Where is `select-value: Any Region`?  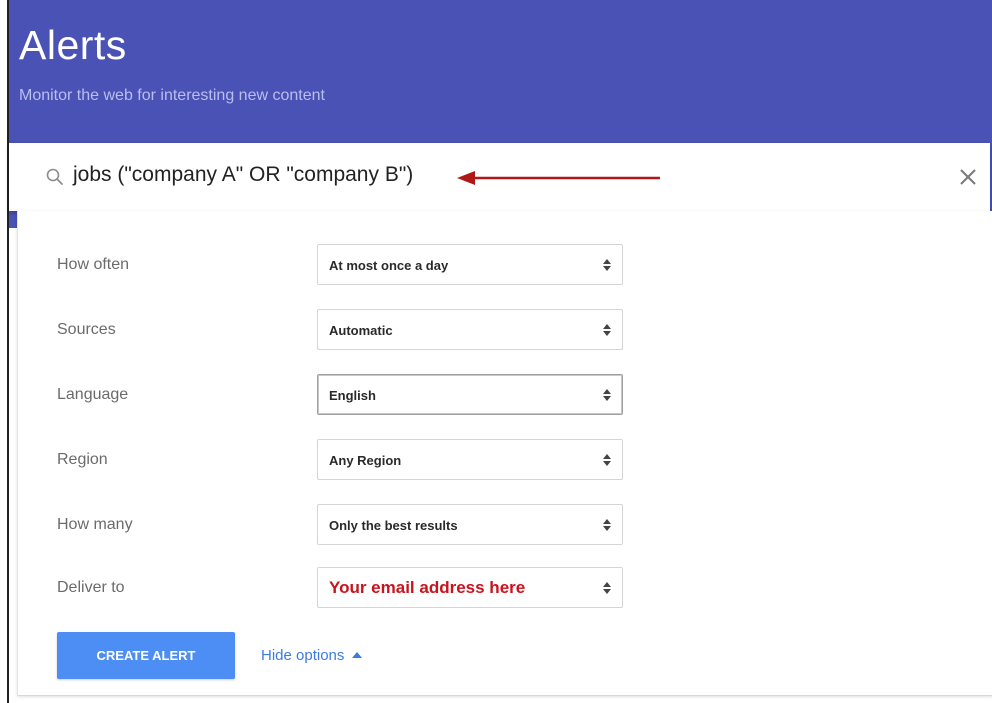
select-value: Any Region is located at coordinates (365, 460).